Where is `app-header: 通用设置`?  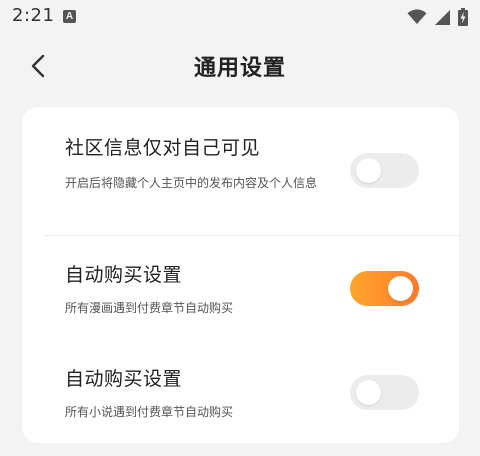 app-header: 通用设置 is located at coordinates (240, 66).